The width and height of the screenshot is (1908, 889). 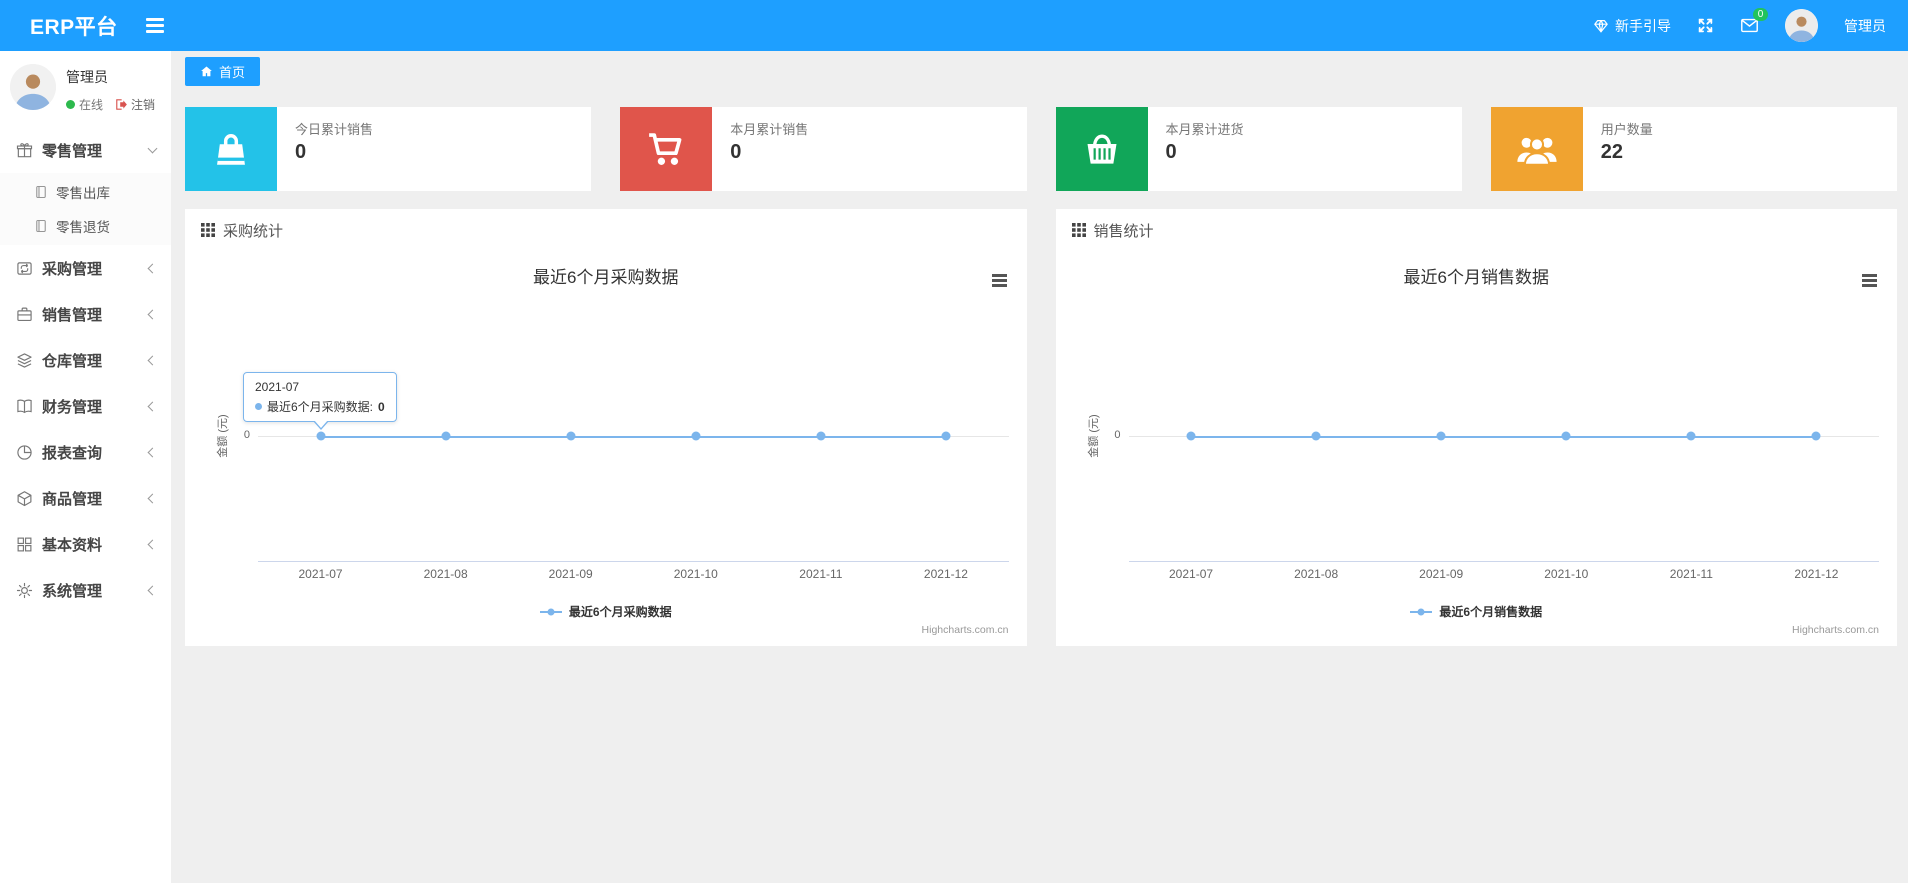 I want to click on stat-cards-row: 今日累计销售 0 本月累计销售 0 本月累计进货 0 用户数量 22, so click(x=1041, y=149).